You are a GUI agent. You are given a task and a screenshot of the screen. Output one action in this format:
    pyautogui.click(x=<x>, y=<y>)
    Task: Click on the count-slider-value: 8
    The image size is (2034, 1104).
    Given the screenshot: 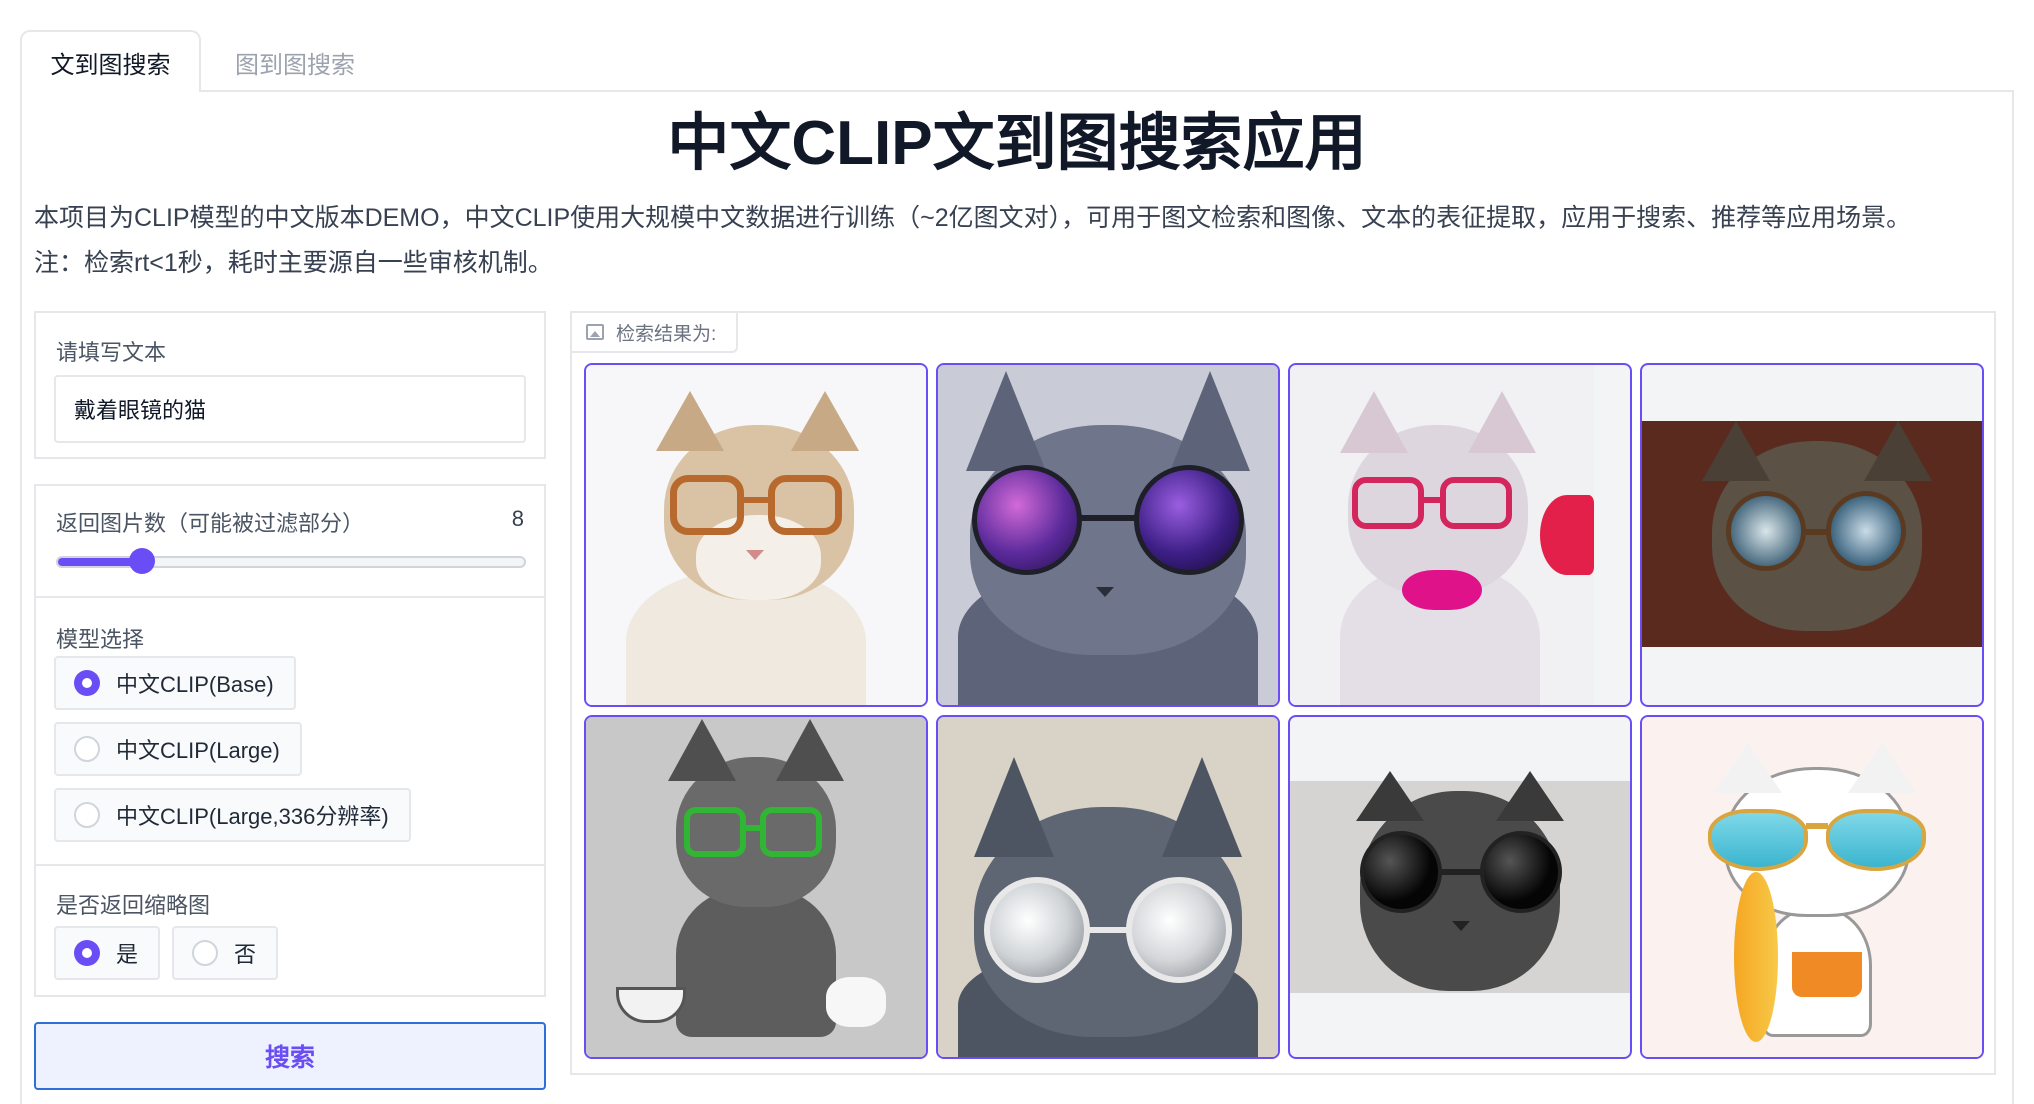 What is the action you would take?
    pyautogui.click(x=518, y=519)
    